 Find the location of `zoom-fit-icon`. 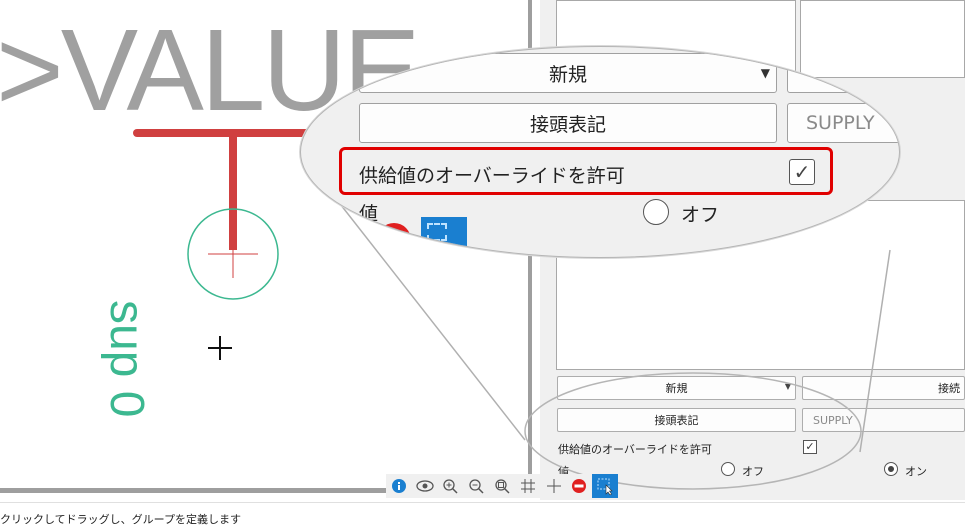

zoom-fit-icon is located at coordinates (502, 486).